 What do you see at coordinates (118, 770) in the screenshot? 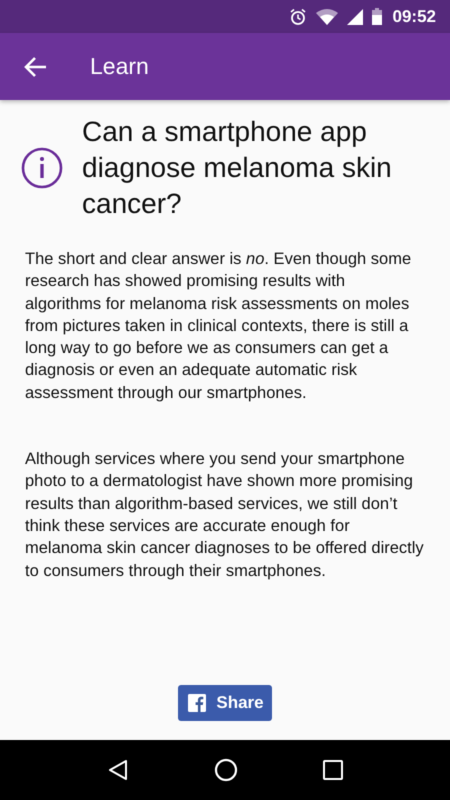
I see `back-icon` at bounding box center [118, 770].